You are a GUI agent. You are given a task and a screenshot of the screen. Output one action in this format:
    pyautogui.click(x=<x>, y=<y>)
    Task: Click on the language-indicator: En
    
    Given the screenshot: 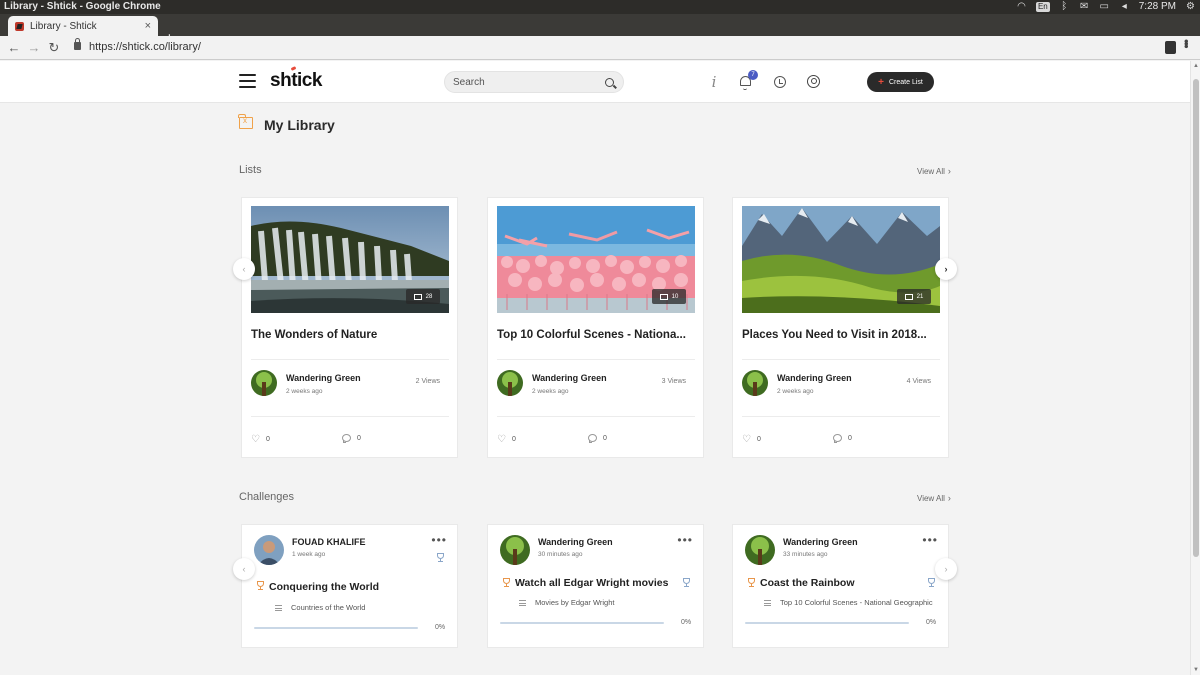 What is the action you would take?
    pyautogui.click(x=1042, y=7)
    